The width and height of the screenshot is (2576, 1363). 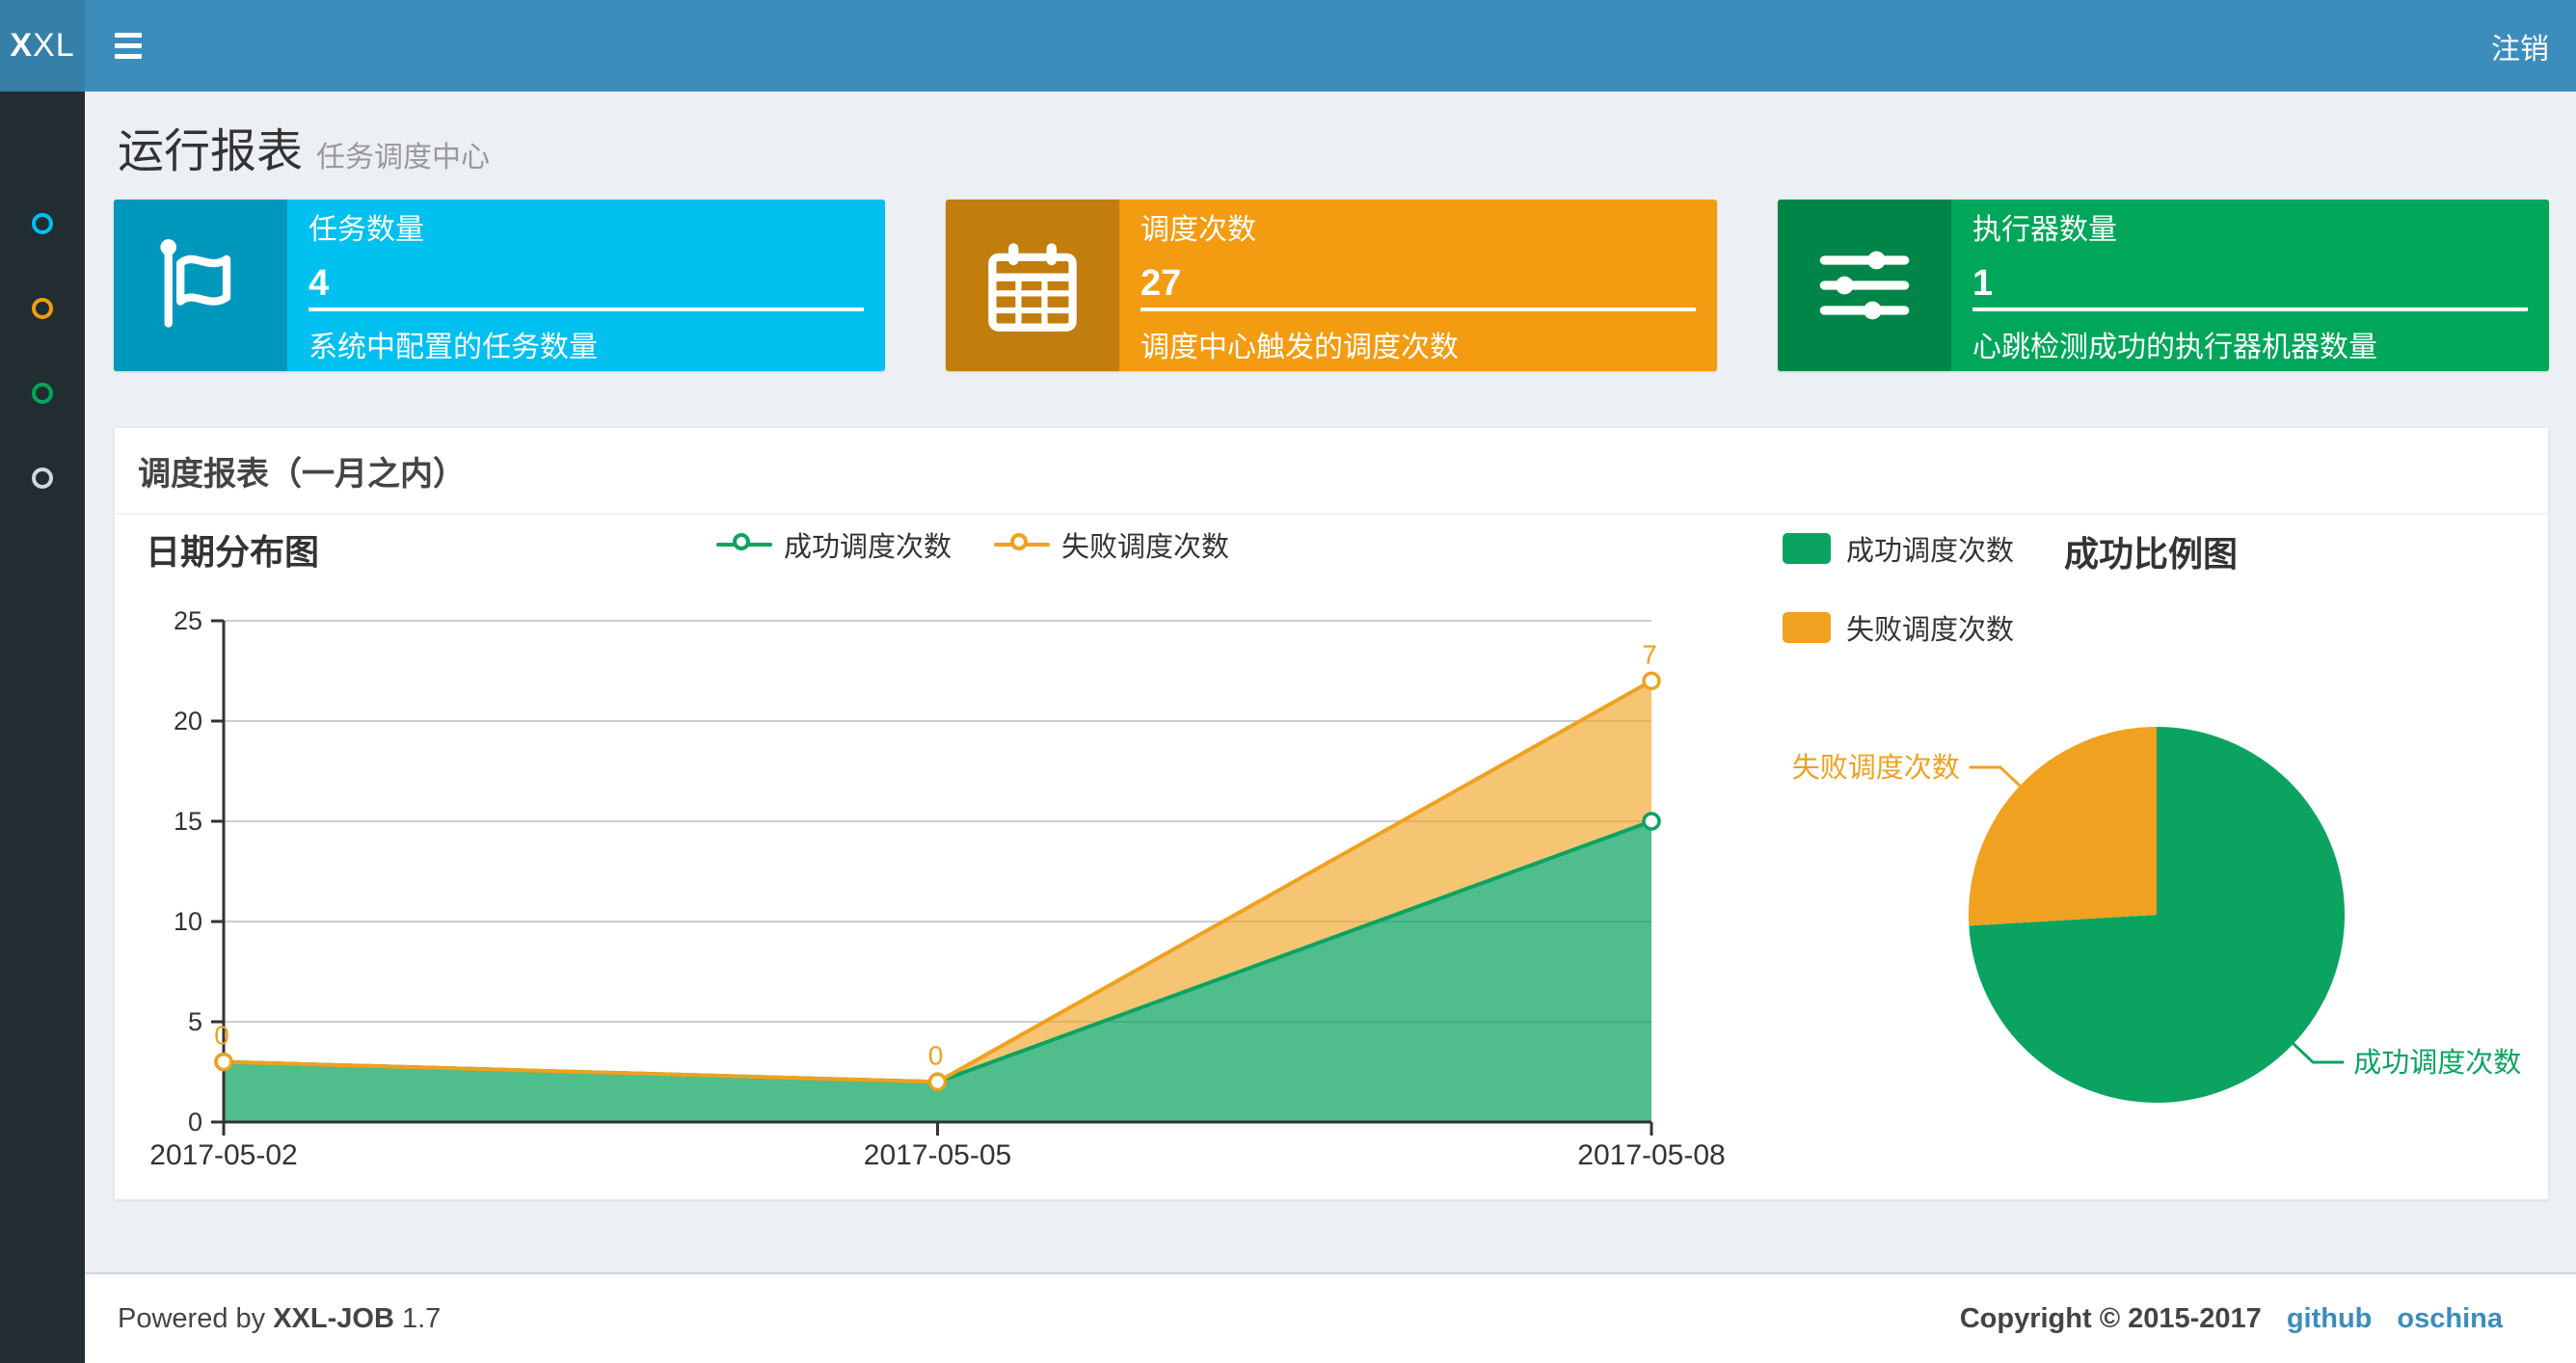 What do you see at coordinates (334, 1318) in the screenshot?
I see `product-name: XXL-JOB` at bounding box center [334, 1318].